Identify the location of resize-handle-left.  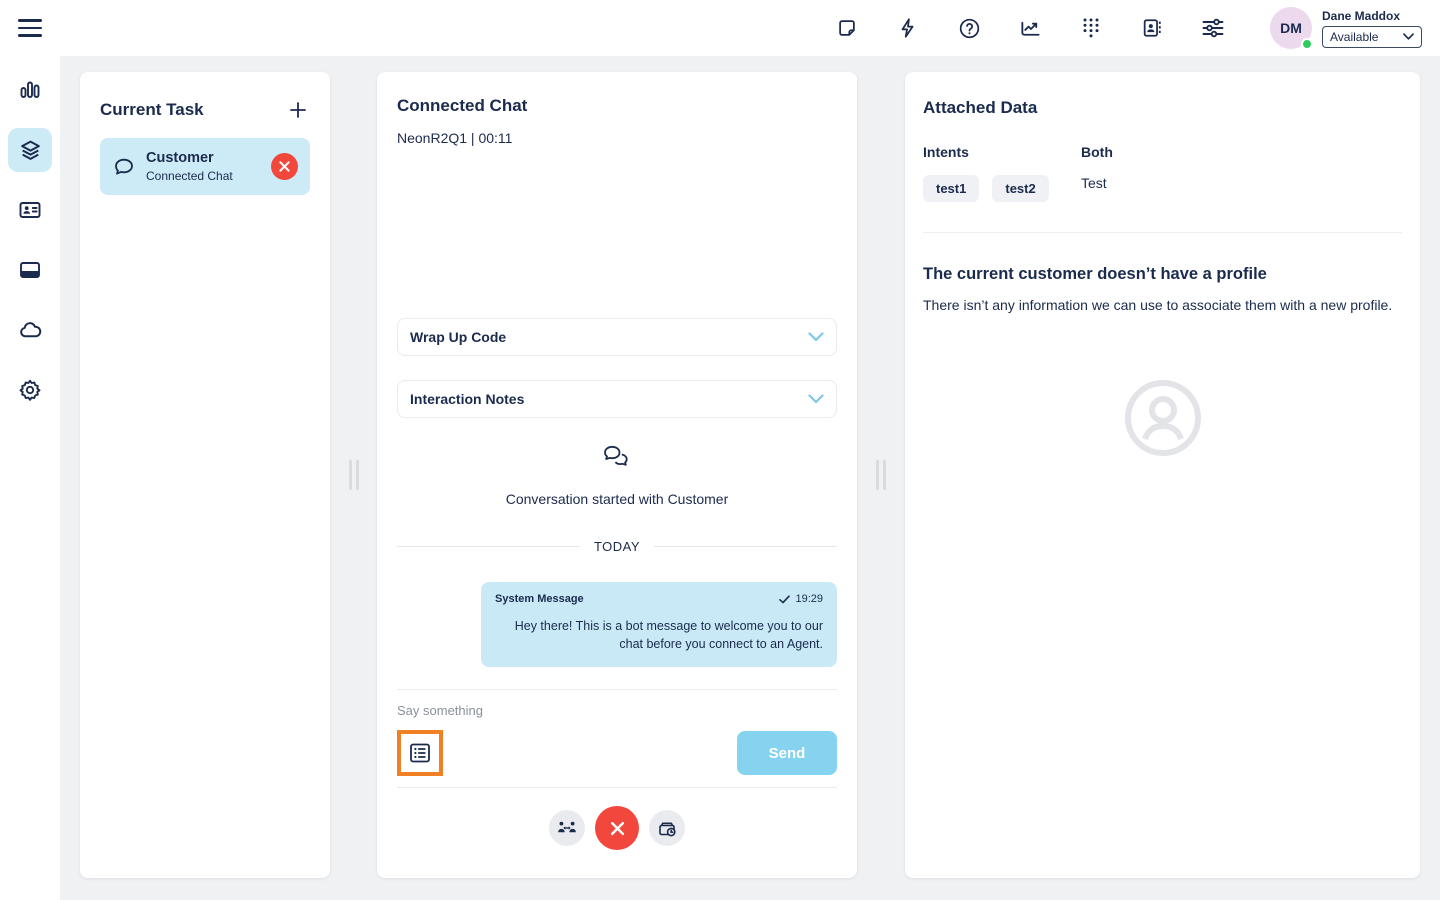
(353, 475).